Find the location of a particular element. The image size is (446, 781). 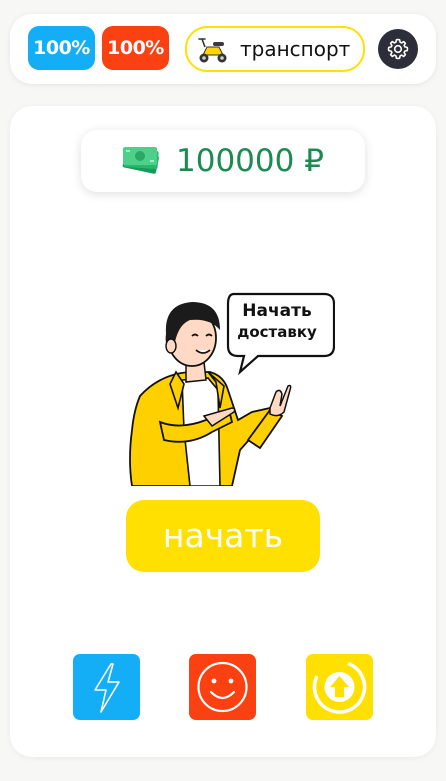

gear-icon is located at coordinates (398, 49).